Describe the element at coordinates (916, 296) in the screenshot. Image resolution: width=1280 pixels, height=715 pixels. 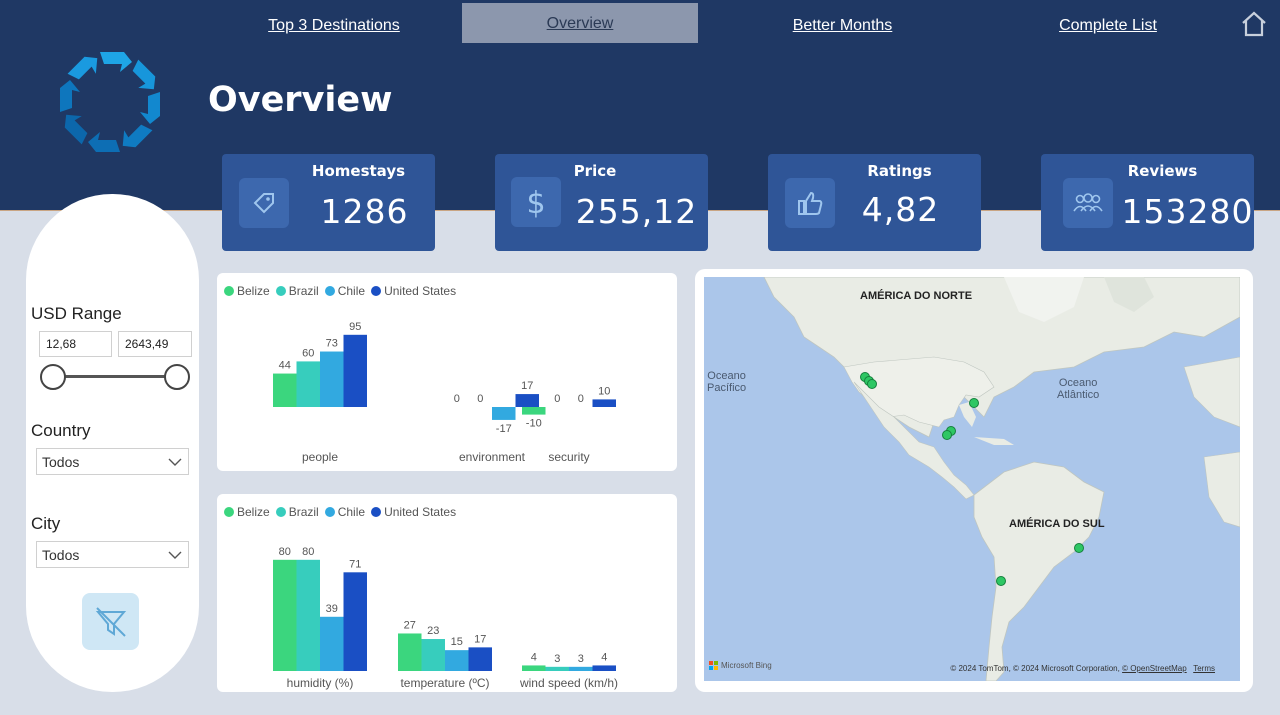
I see `map-label-north-america: AMÉRICA DO NORTE` at that location.